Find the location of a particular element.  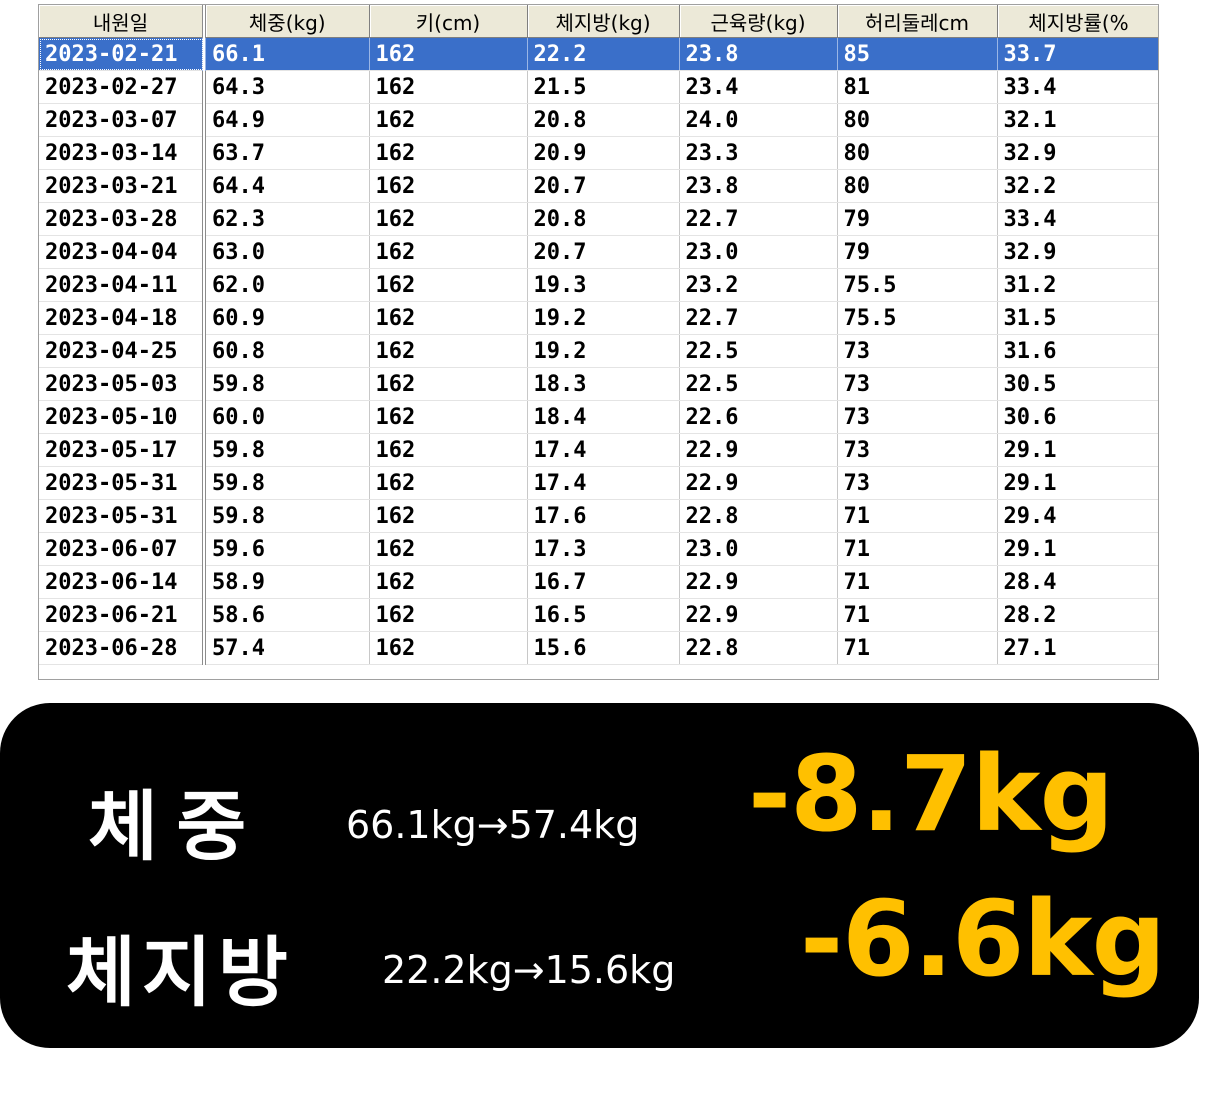

table-cell: 2023-06-28 is located at coordinates (122, 648).